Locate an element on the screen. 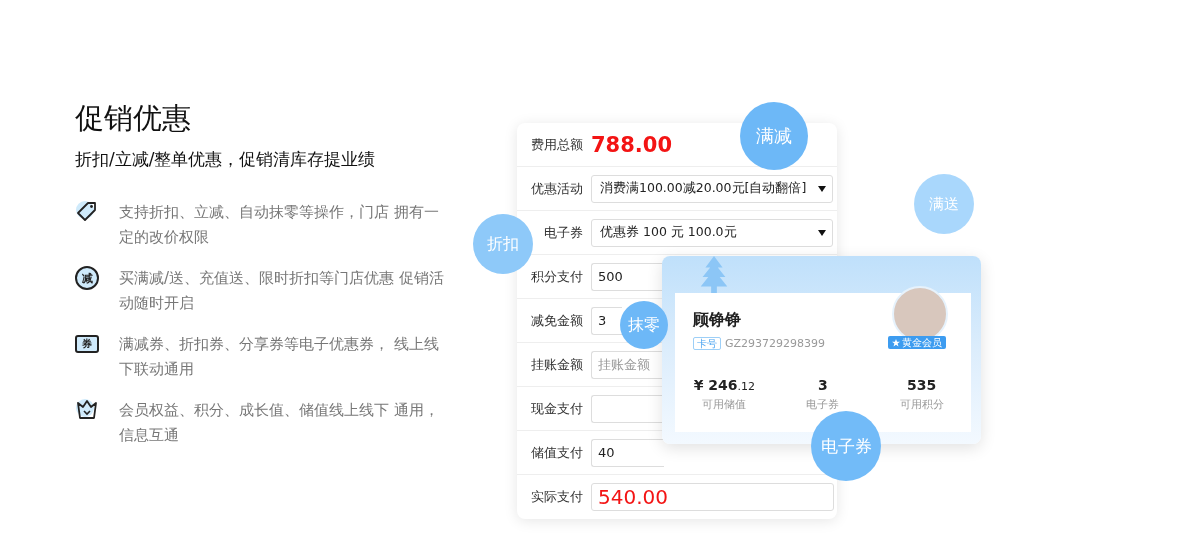 This screenshot has height=533, width=1184. card-label-tag: 卡号 is located at coordinates (707, 343).